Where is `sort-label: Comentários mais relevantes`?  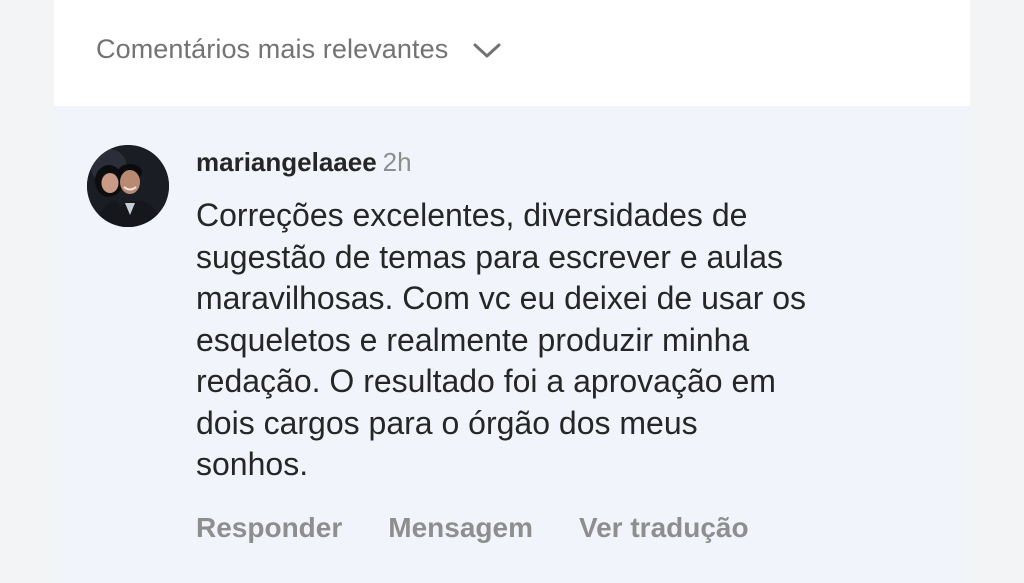 sort-label: Comentários mais relevantes is located at coordinates (272, 49).